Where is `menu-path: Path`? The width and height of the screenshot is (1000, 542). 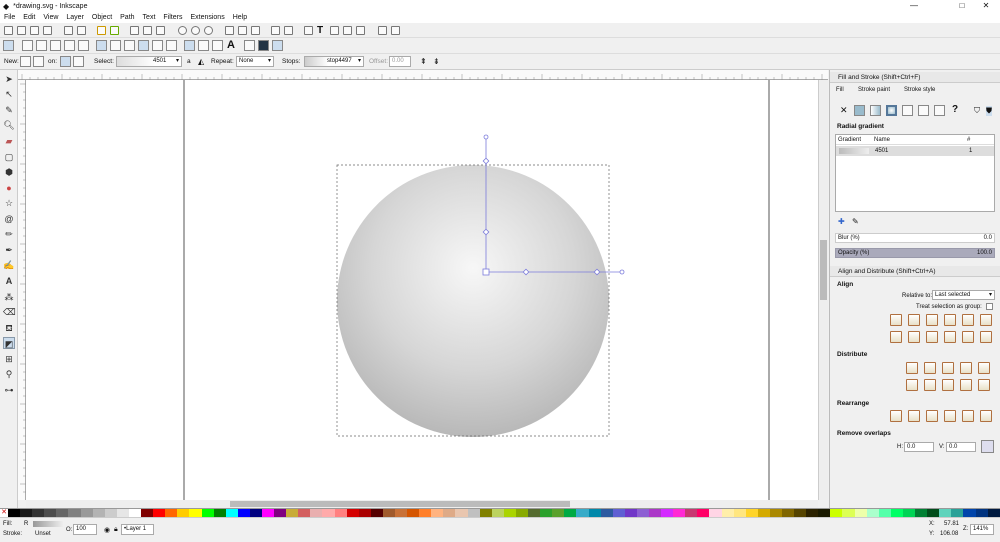 menu-path: Path is located at coordinates (127, 17).